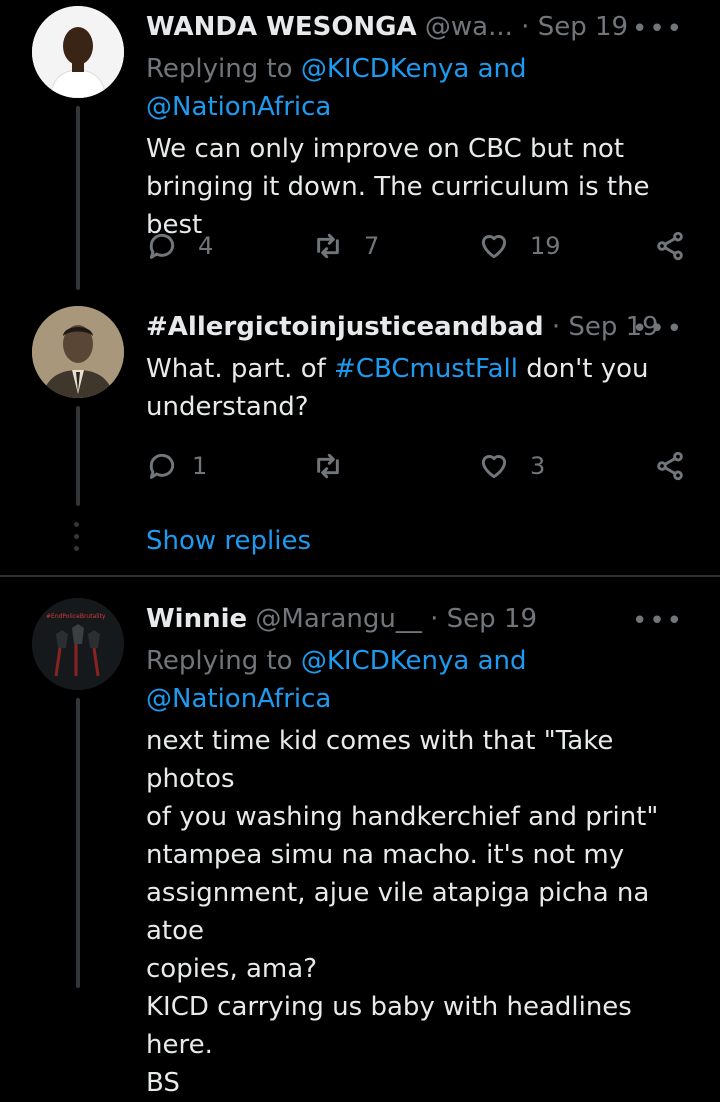  What do you see at coordinates (281, 27) in the screenshot?
I see `display-name: WANDA WESONGA` at bounding box center [281, 27].